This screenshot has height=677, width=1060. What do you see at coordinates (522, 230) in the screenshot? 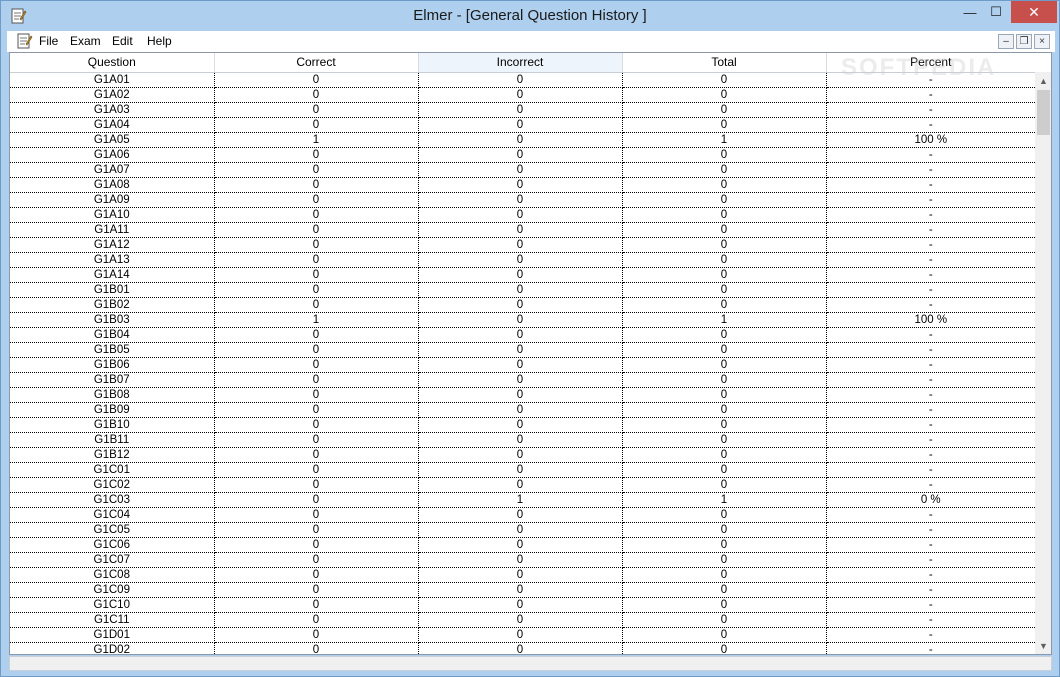
I see `table-row: G1A11 0 0 0-` at bounding box center [522, 230].